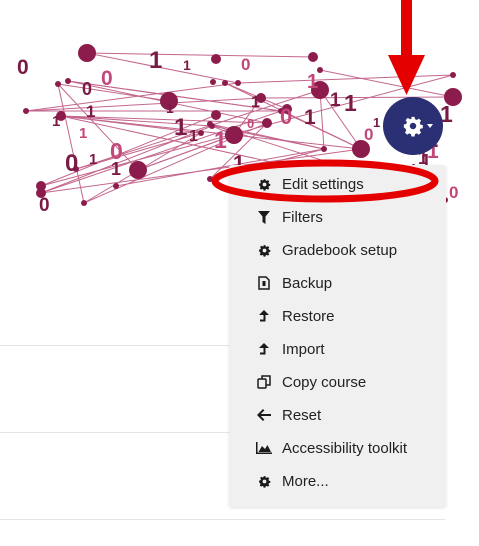 The width and height of the screenshot is (479, 546). I want to click on menu-item-reset: Reset, so click(337, 415).